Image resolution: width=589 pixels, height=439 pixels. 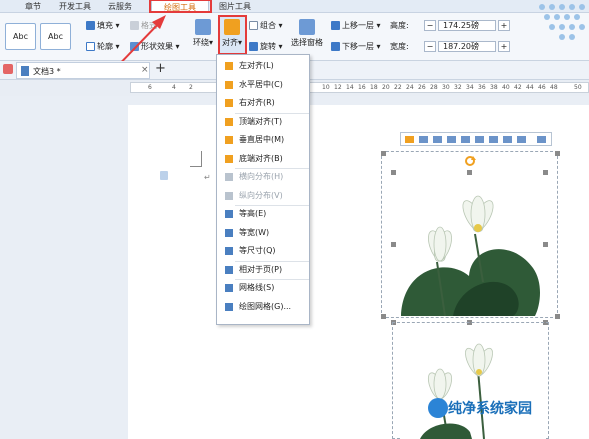 What do you see at coordinates (356, 25) in the screenshot?
I see `bring-forward-button: 上移一层 ▾` at bounding box center [356, 25].